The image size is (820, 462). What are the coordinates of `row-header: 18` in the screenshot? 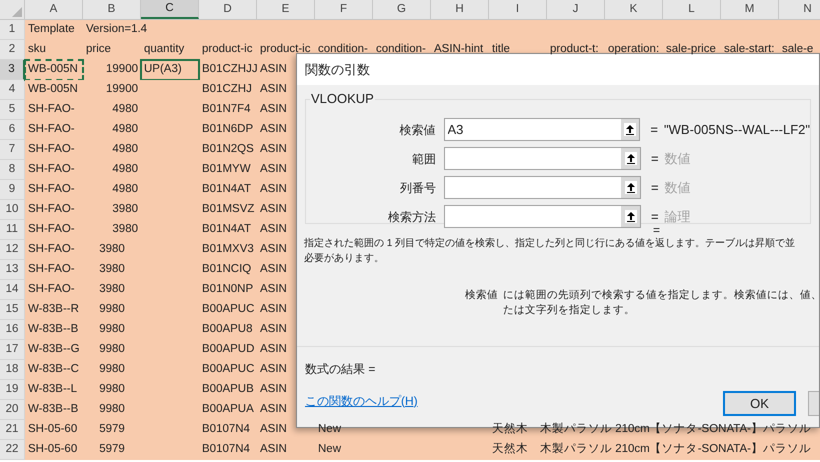 It's located at (12, 370).